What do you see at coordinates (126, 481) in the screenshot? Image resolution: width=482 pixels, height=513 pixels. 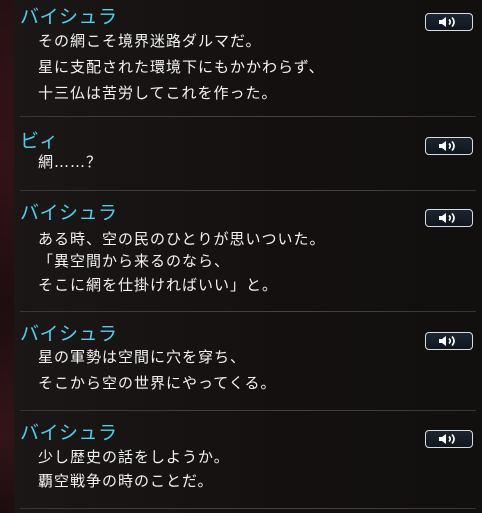 I see `dialogue-line: 覇空戦争の時のことだ。` at bounding box center [126, 481].